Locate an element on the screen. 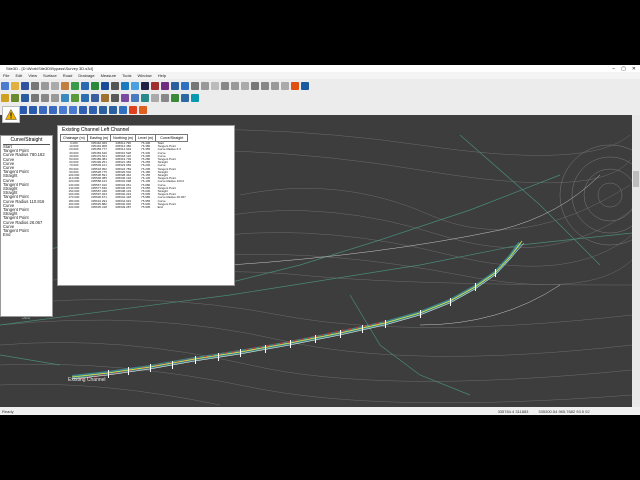 Image resolution: width=640 pixels, height=480 pixels. new-icon is located at coordinates (5, 85).